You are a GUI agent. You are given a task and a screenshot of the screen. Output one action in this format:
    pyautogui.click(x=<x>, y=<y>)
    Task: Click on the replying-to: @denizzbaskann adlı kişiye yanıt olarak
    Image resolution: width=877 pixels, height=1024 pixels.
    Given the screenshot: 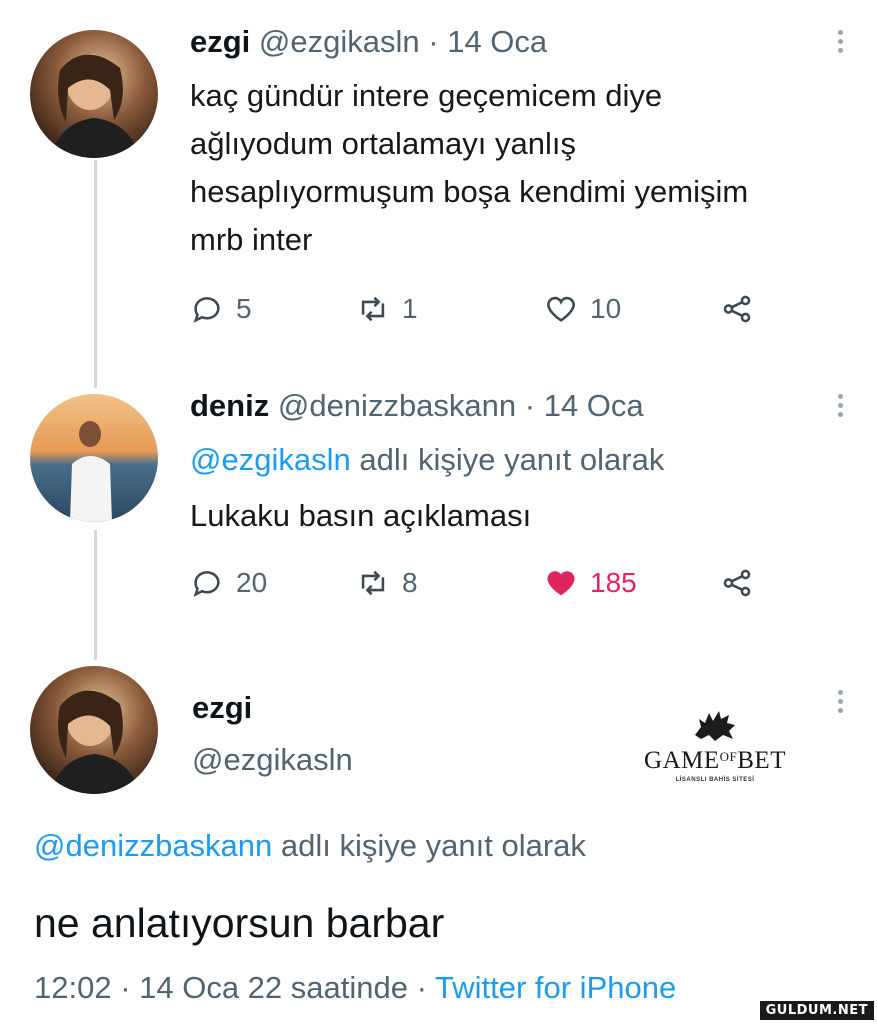 What is the action you would take?
    pyautogui.click(x=310, y=846)
    